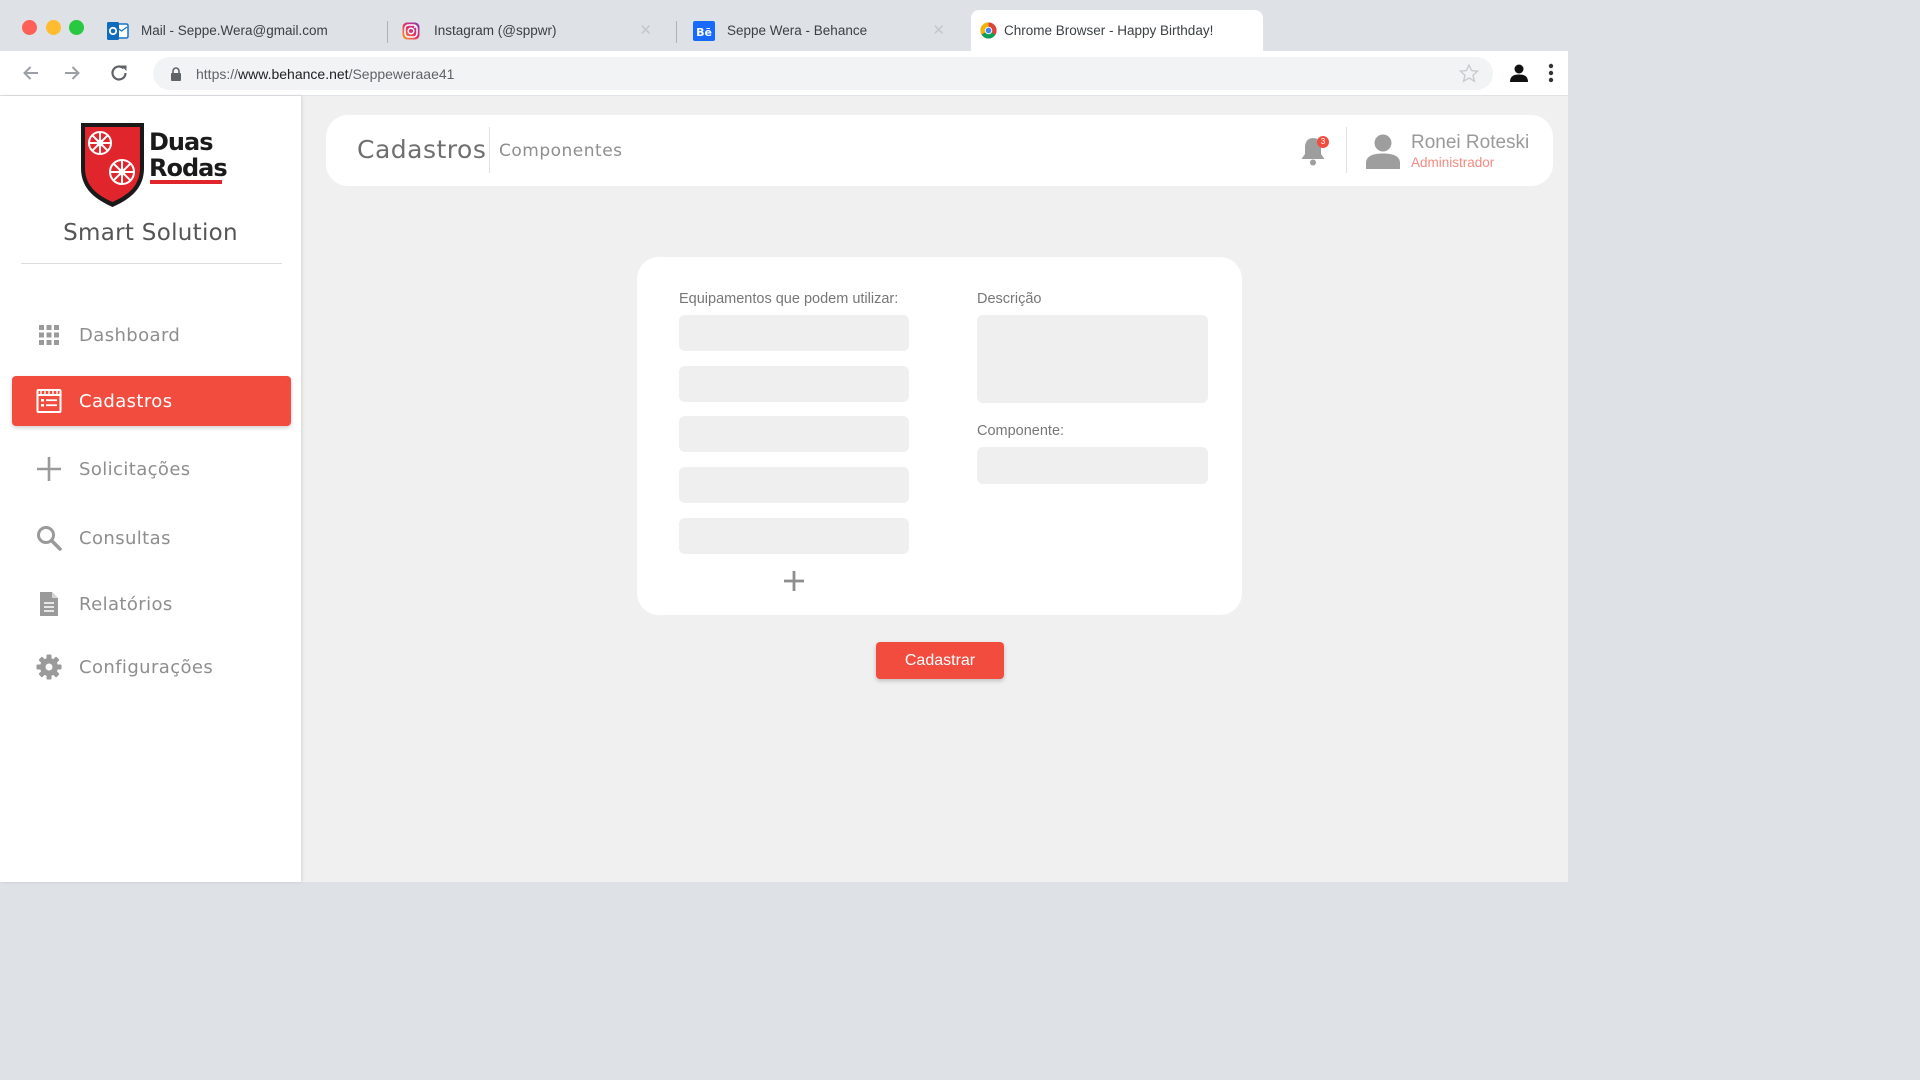  I want to click on svg-text: Bē, so click(704, 32).